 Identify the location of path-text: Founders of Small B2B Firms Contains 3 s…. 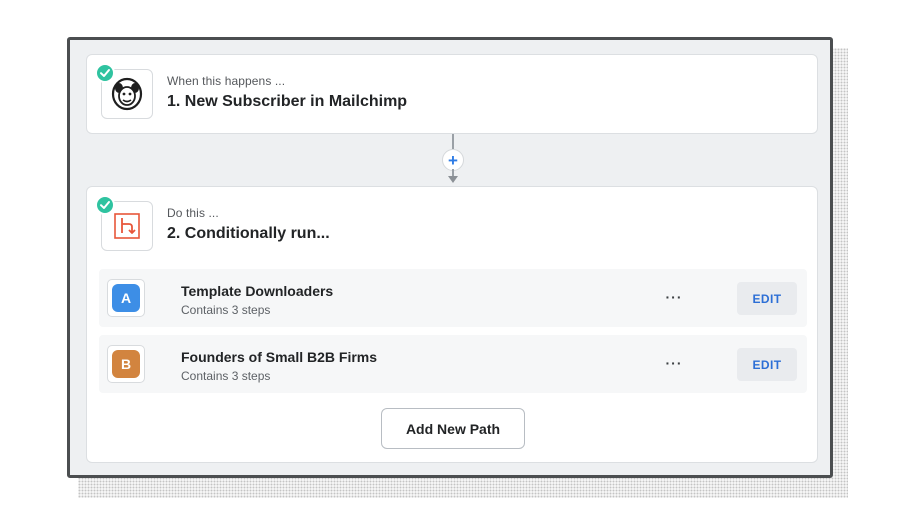
(279, 366).